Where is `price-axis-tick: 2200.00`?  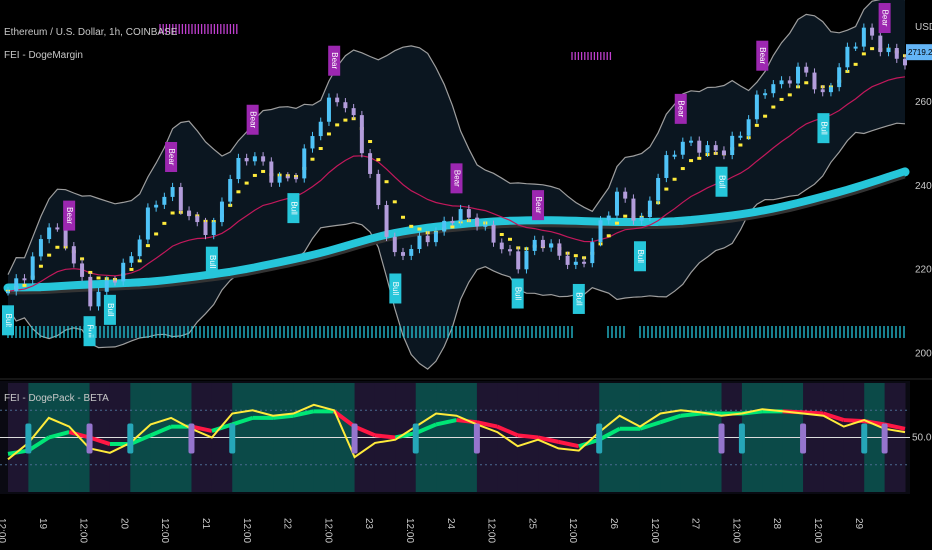 price-axis-tick: 2200.00 is located at coordinates (923, 270).